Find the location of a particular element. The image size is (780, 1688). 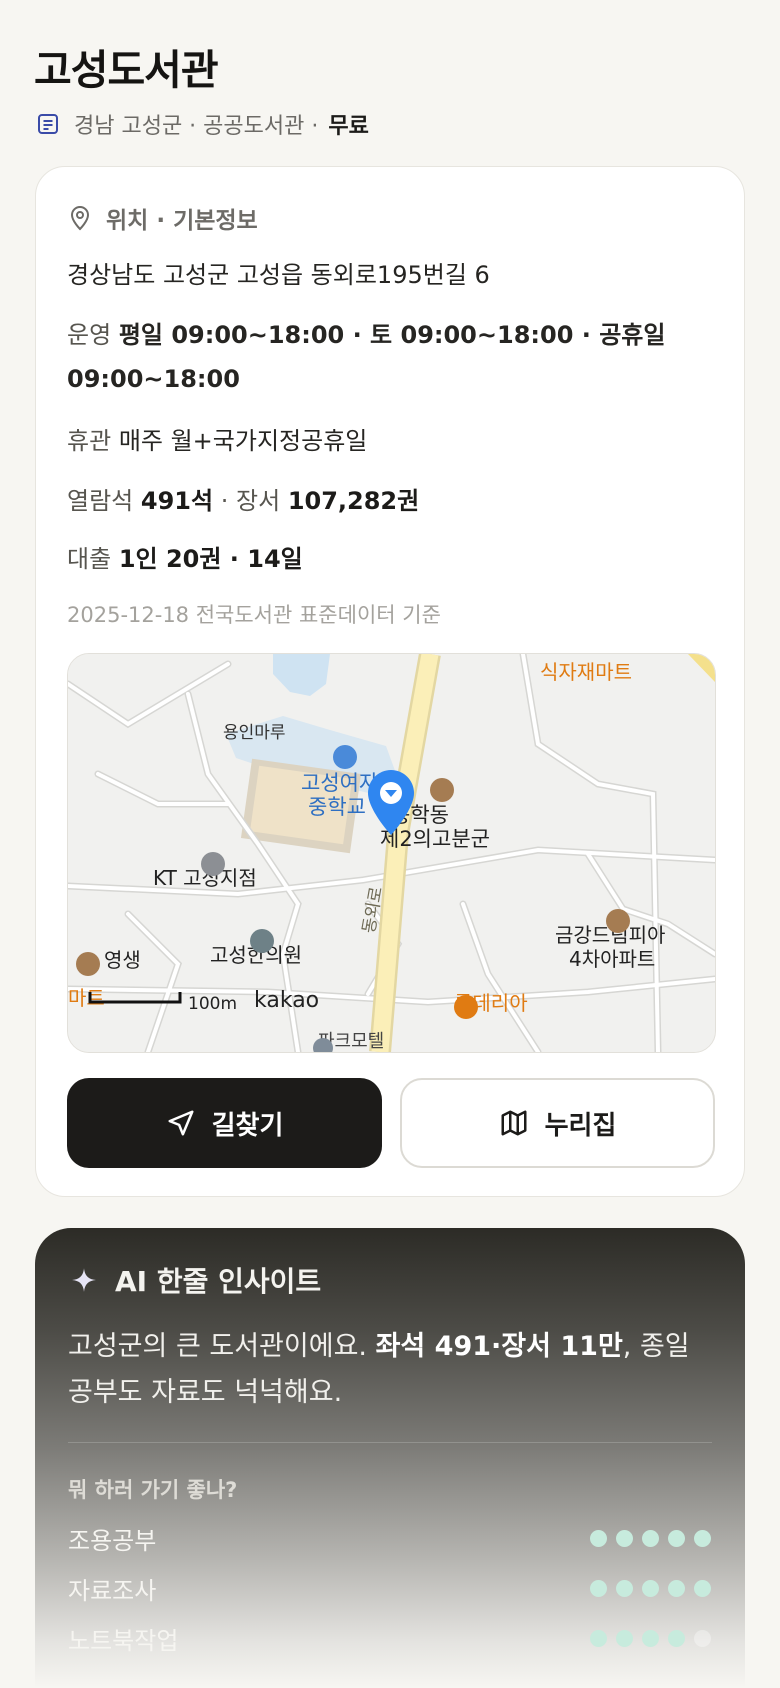

rating-label: 자료조사 is located at coordinates (112, 1590).